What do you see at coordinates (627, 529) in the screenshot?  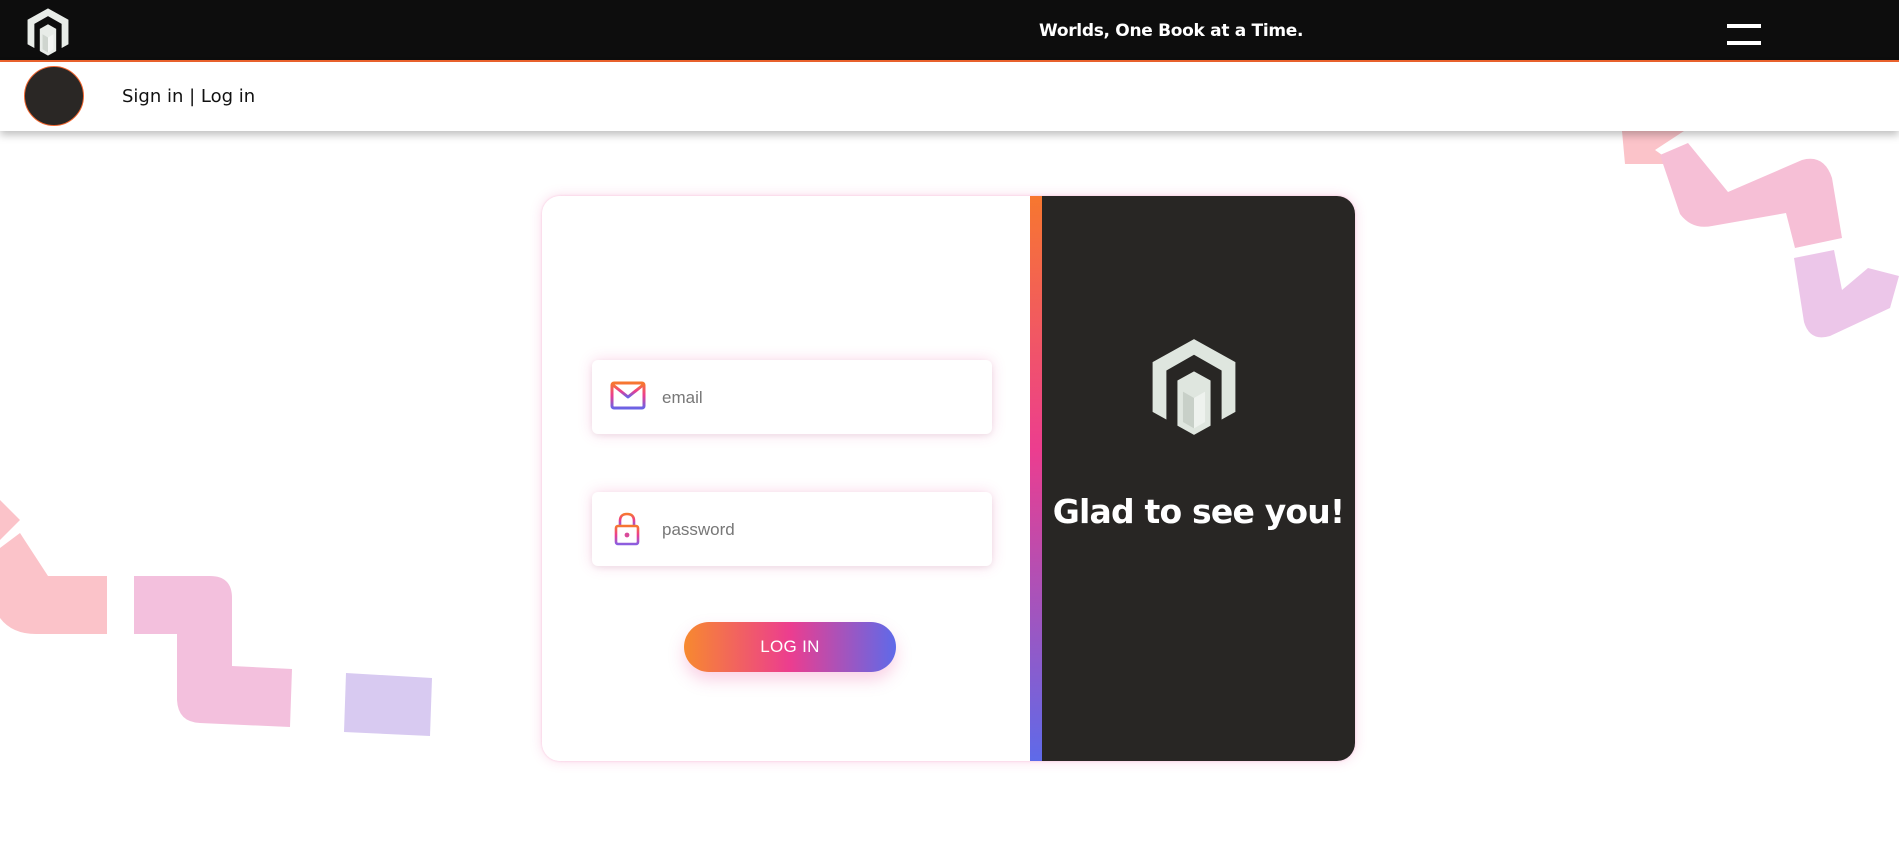 I see `lock-icon` at bounding box center [627, 529].